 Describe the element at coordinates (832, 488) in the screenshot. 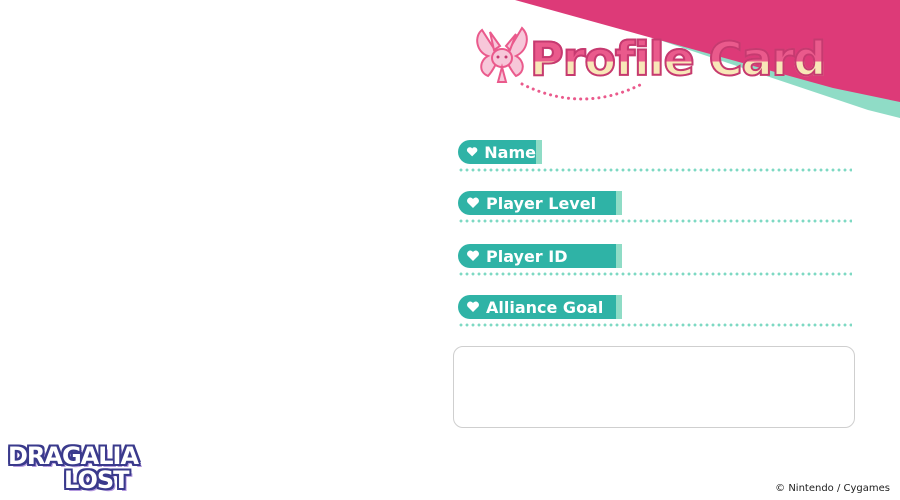

I see `copyright-text: © Nintendo / Cygames` at that location.